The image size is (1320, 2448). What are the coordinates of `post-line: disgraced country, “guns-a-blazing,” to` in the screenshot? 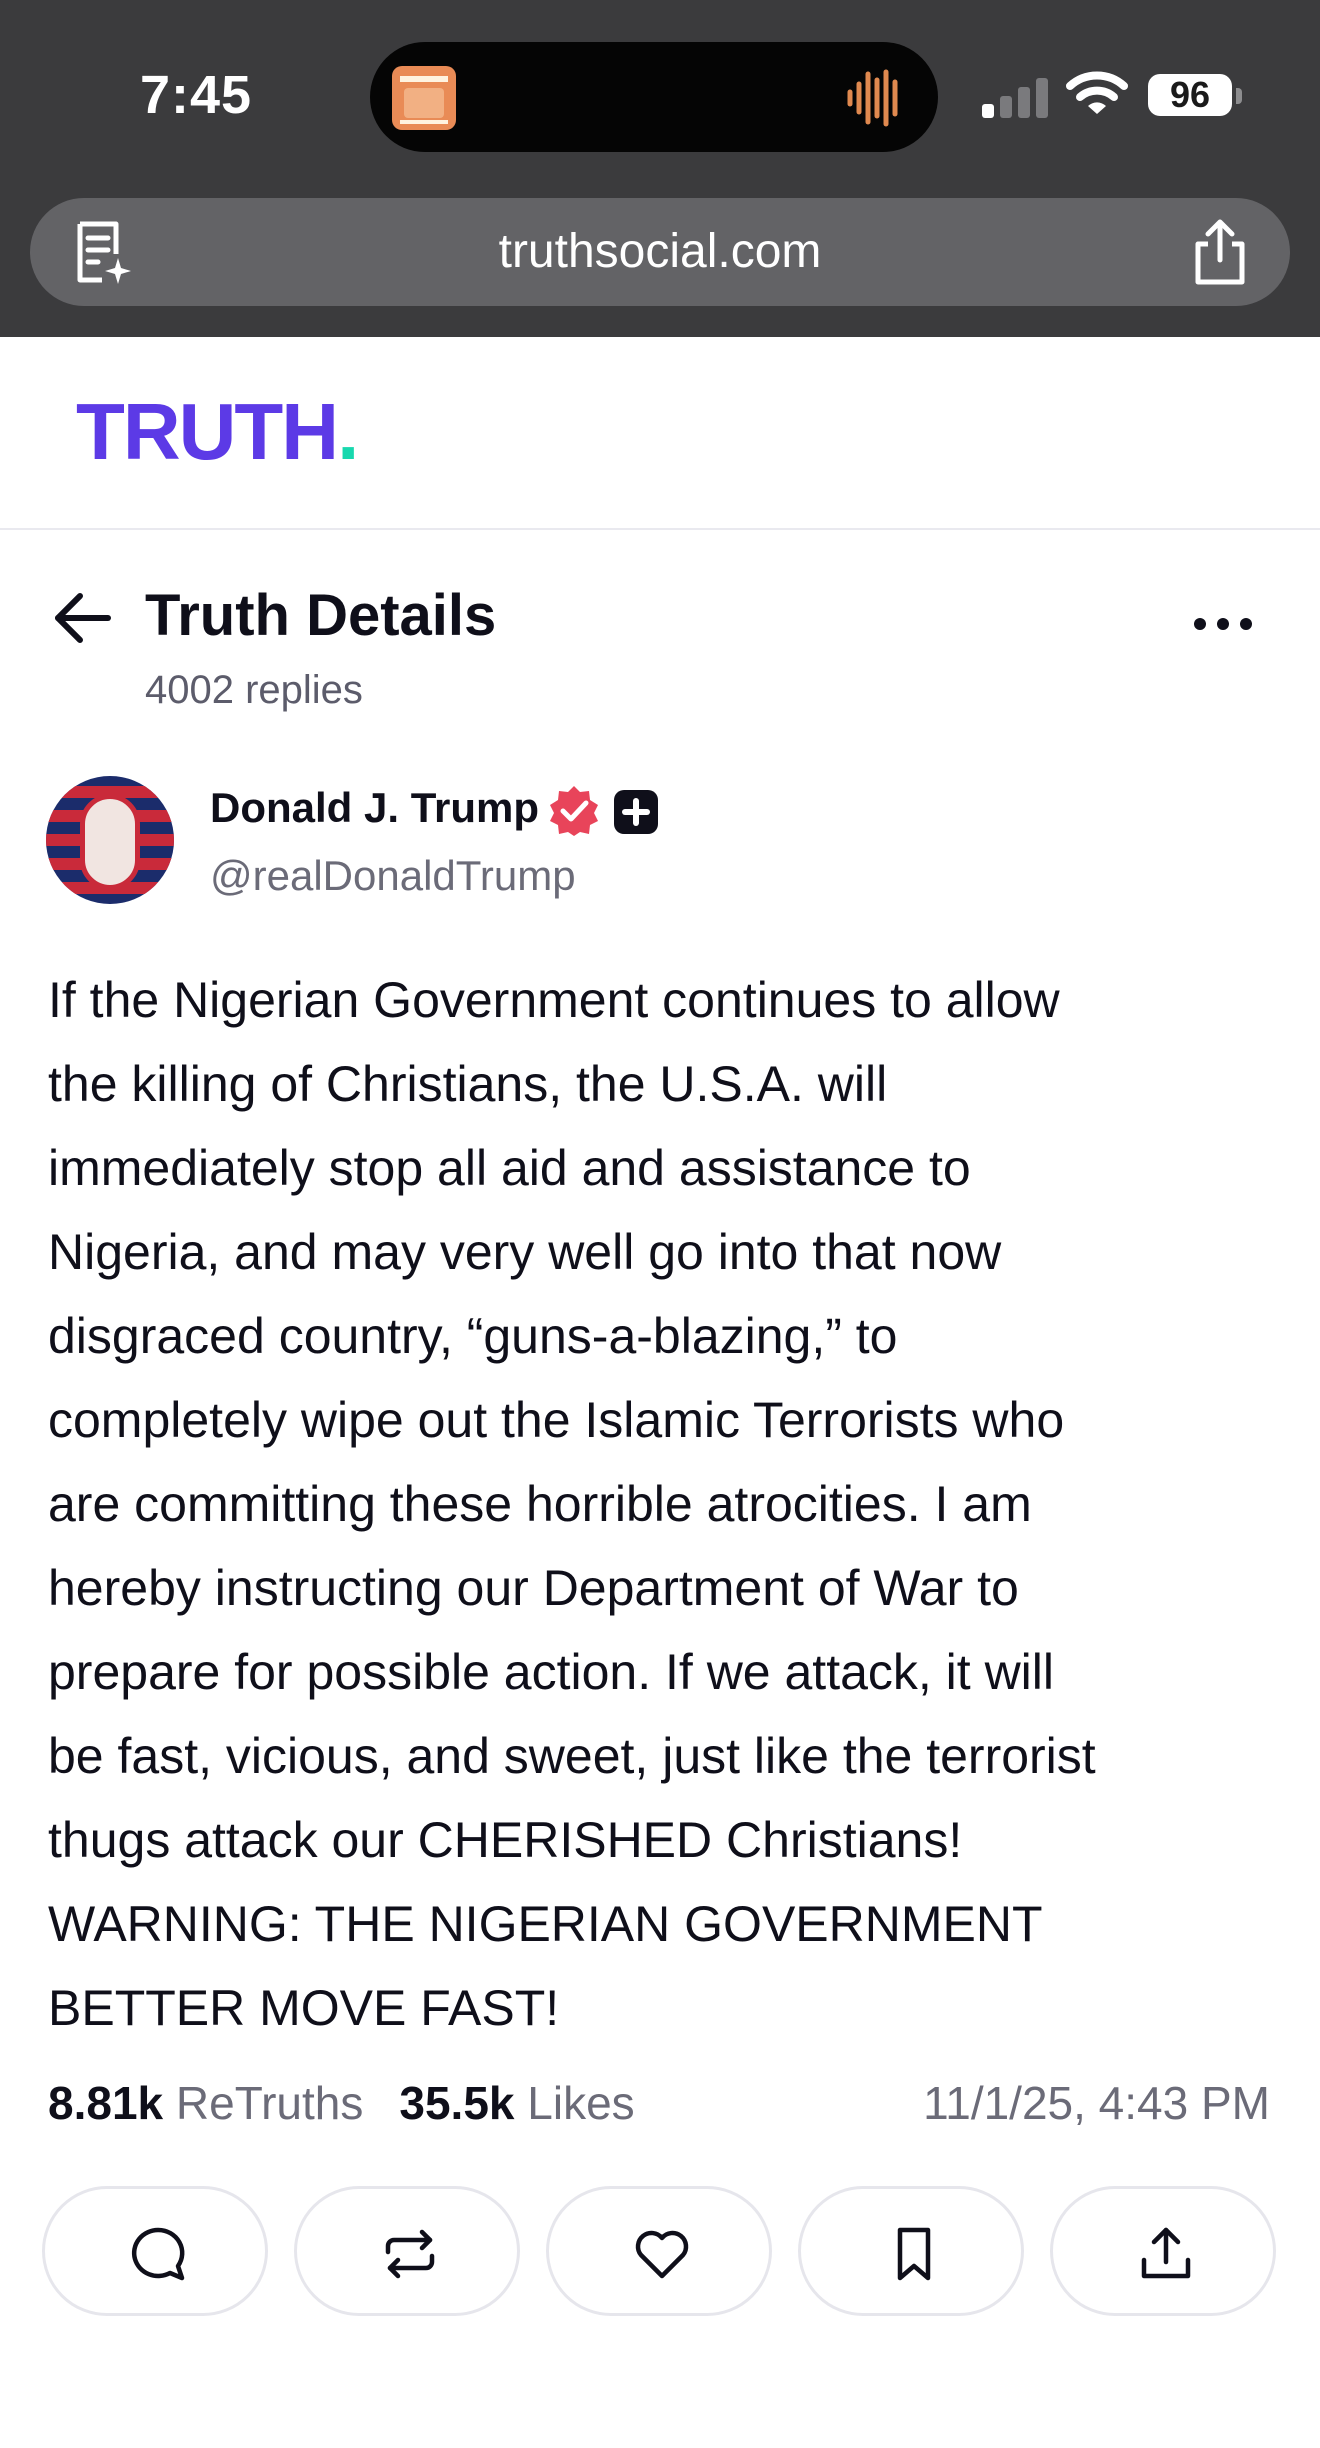 It's located at (473, 1336).